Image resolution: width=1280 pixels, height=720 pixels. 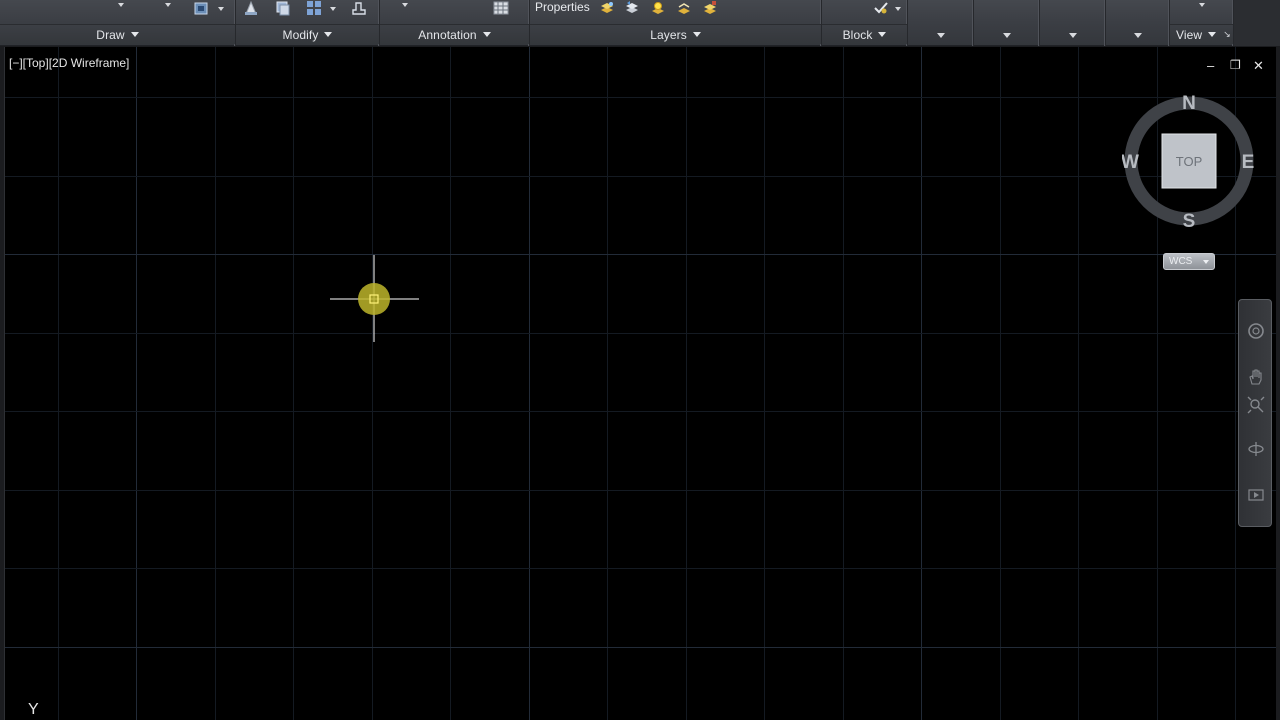 What do you see at coordinates (865, 23) in the screenshot?
I see `panel-block: Block` at bounding box center [865, 23].